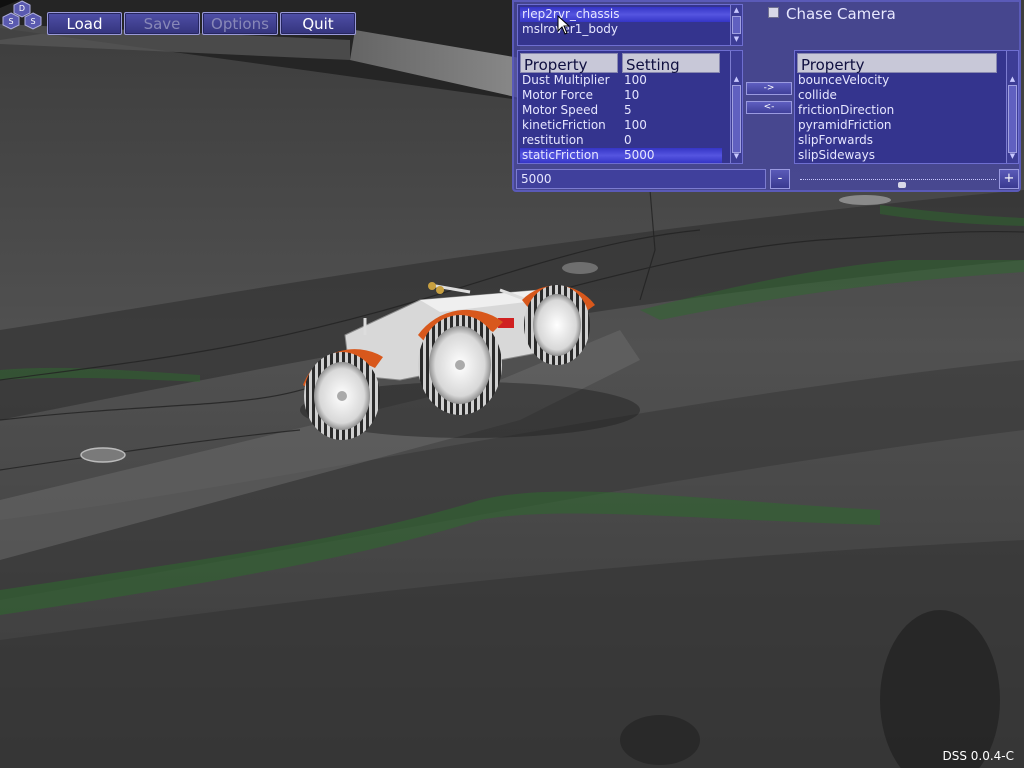 The image size is (1024, 768). Describe the element at coordinates (569, 63) in the screenshot. I see `column-header-property: Property` at that location.